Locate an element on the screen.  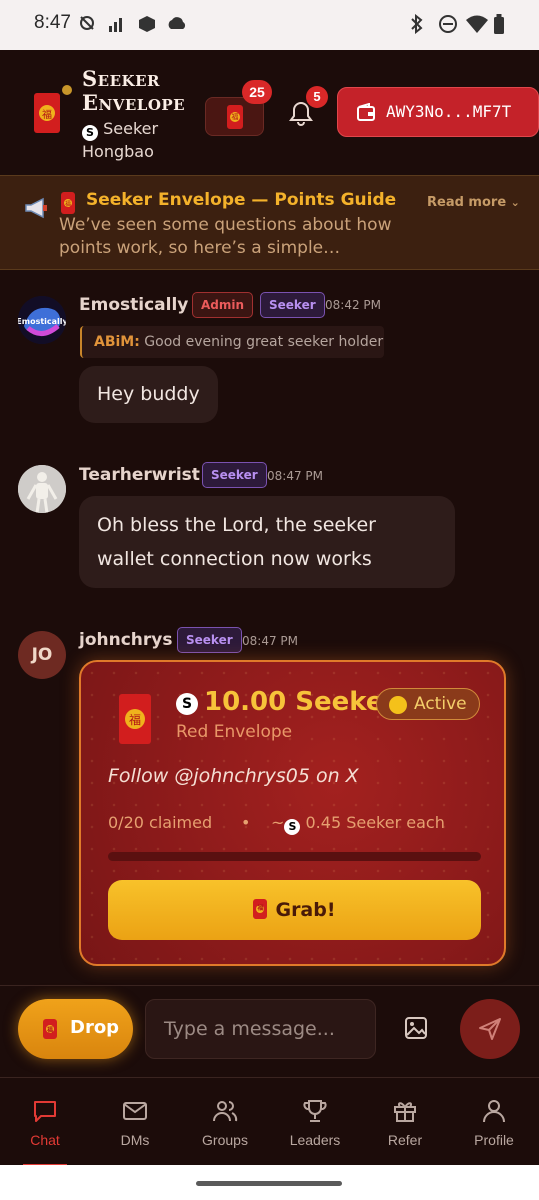
home-indicator is located at coordinates (269, 1183).